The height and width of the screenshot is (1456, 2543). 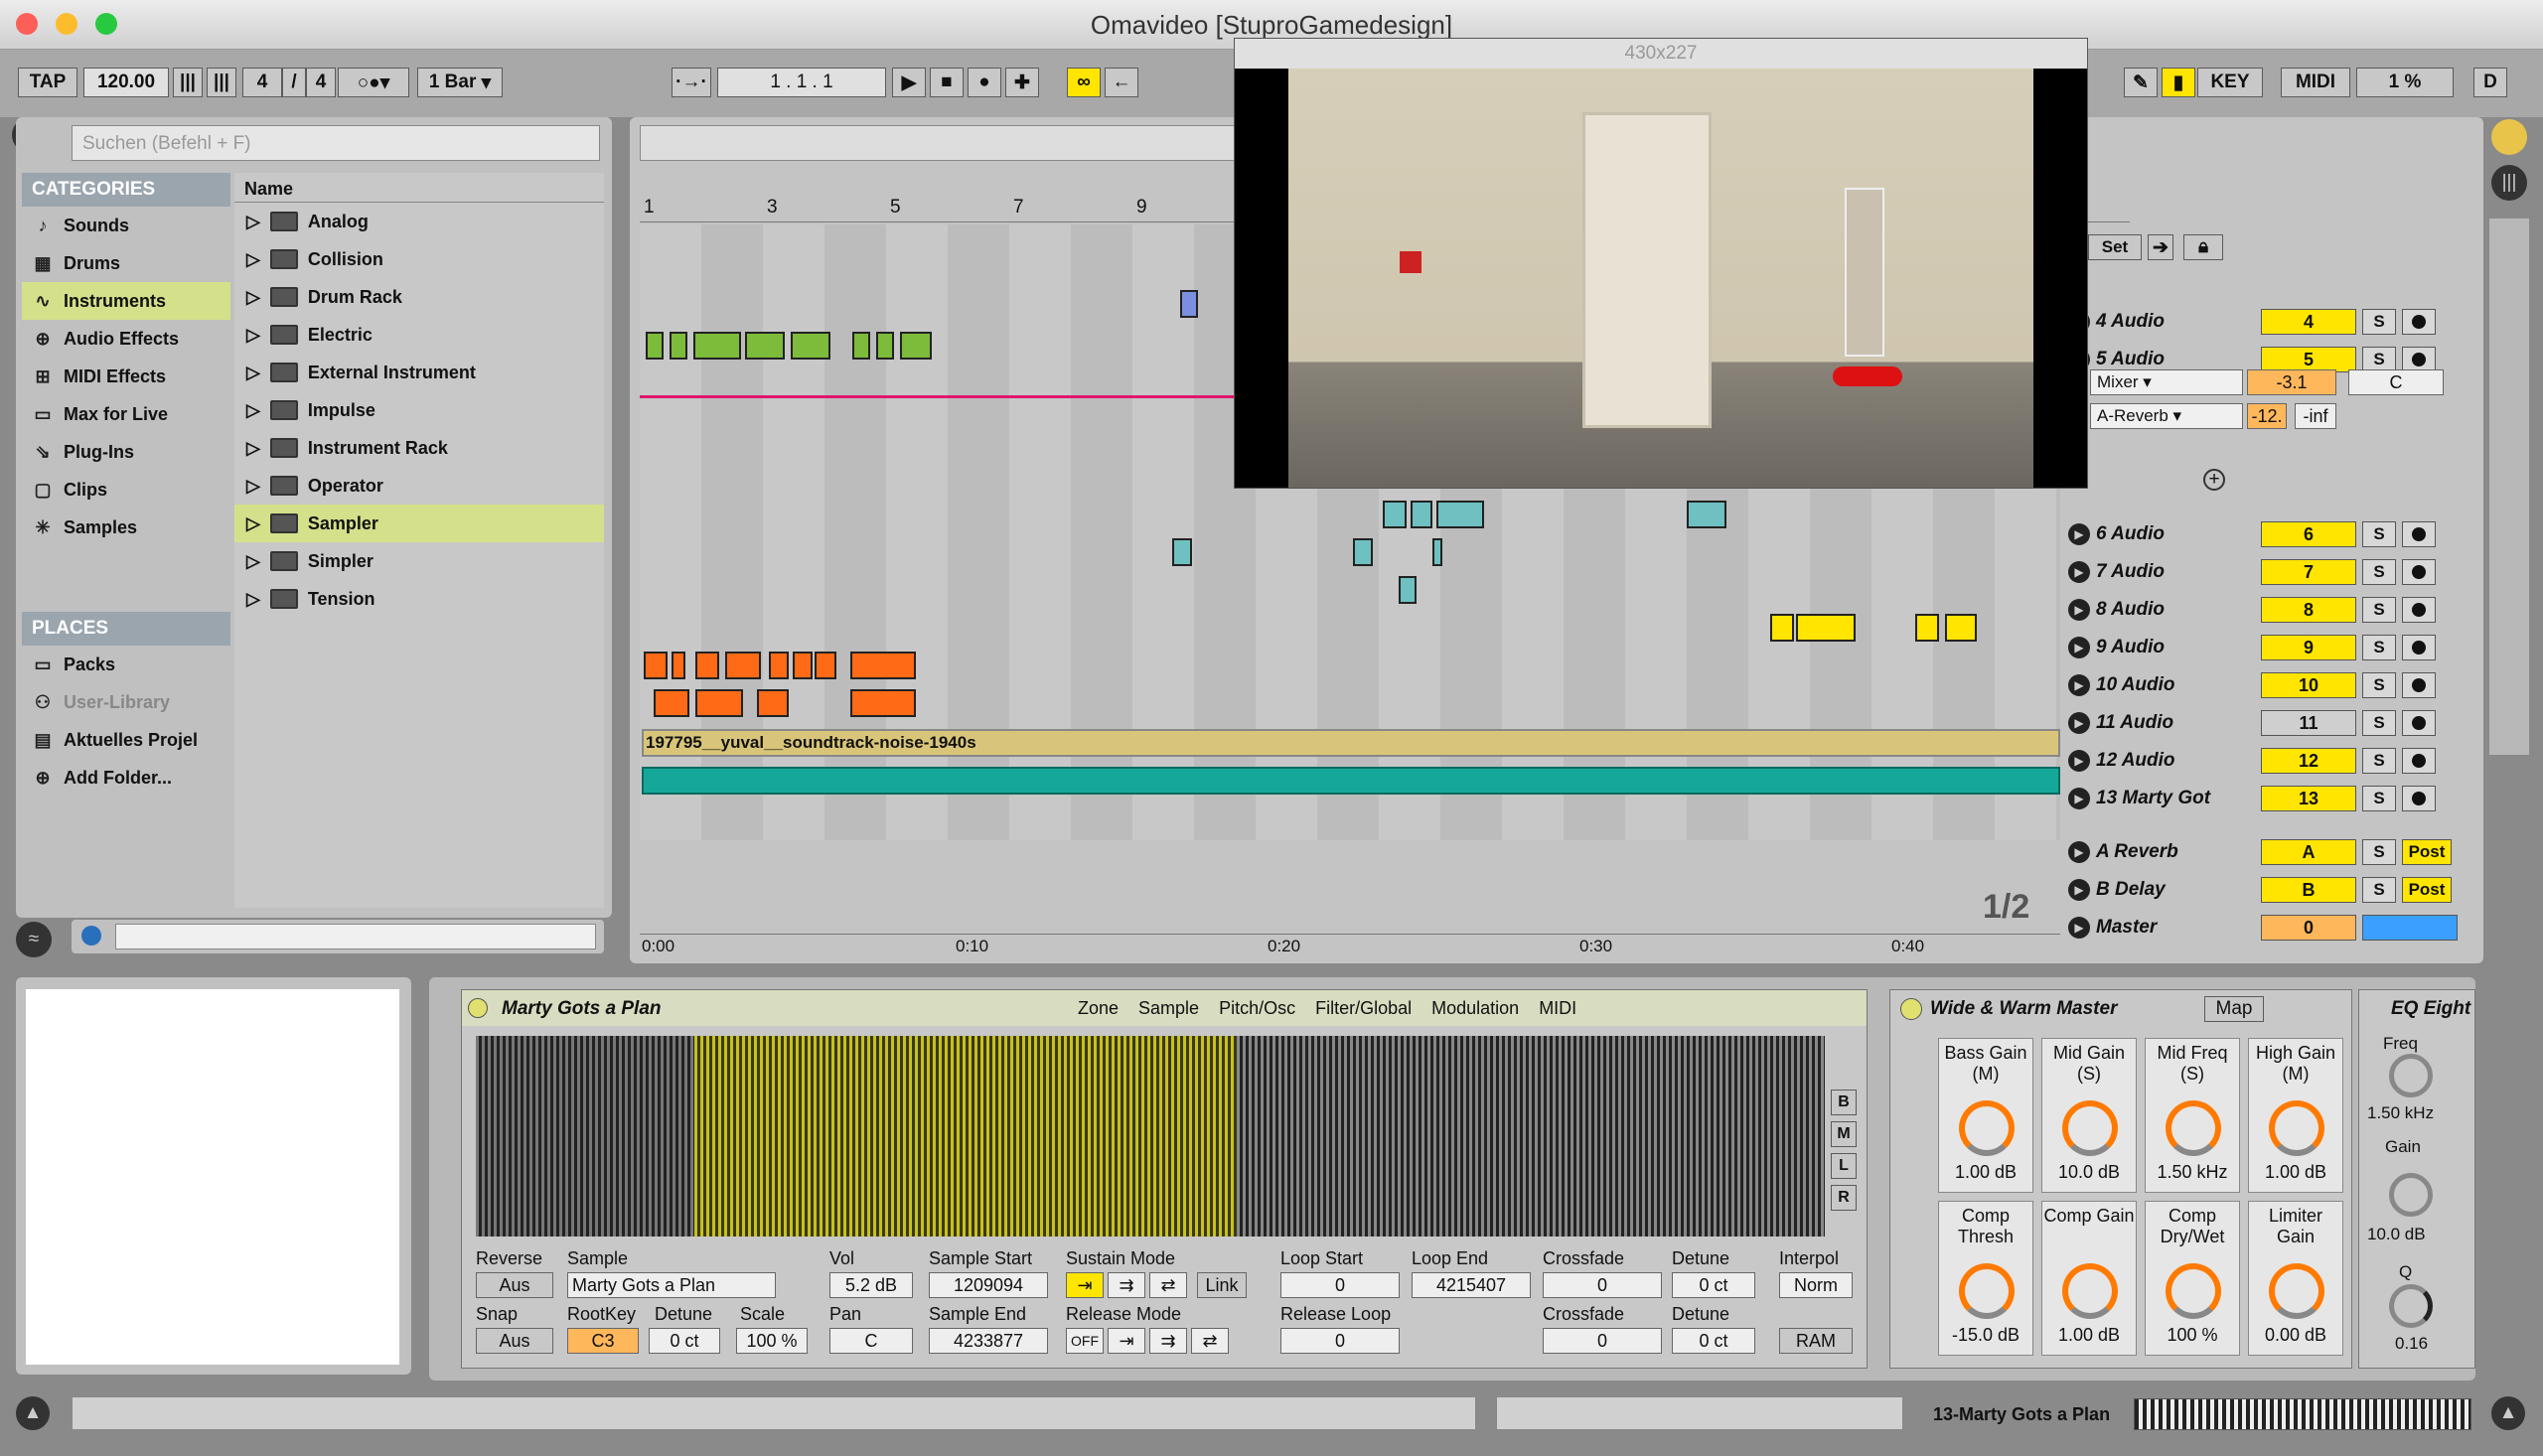 I want to click on track-header: ▶4 Audio4S, so click(x=2271, y=322).